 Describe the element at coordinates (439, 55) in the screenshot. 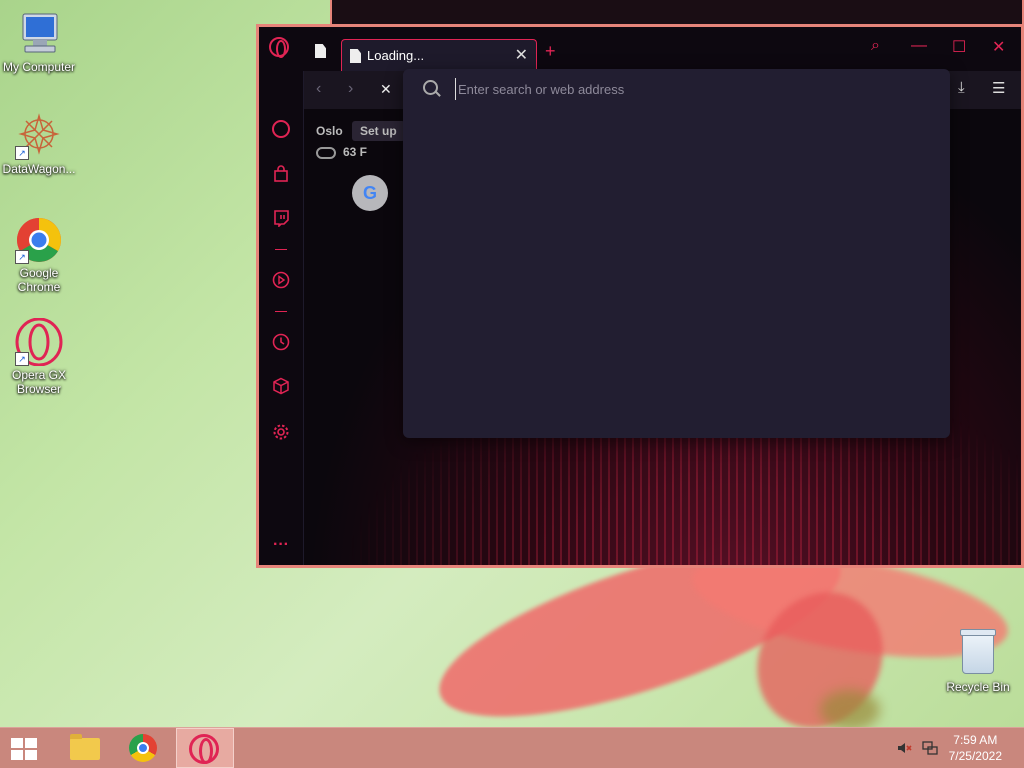

I see `tab-loading: Loading... ✕` at that location.